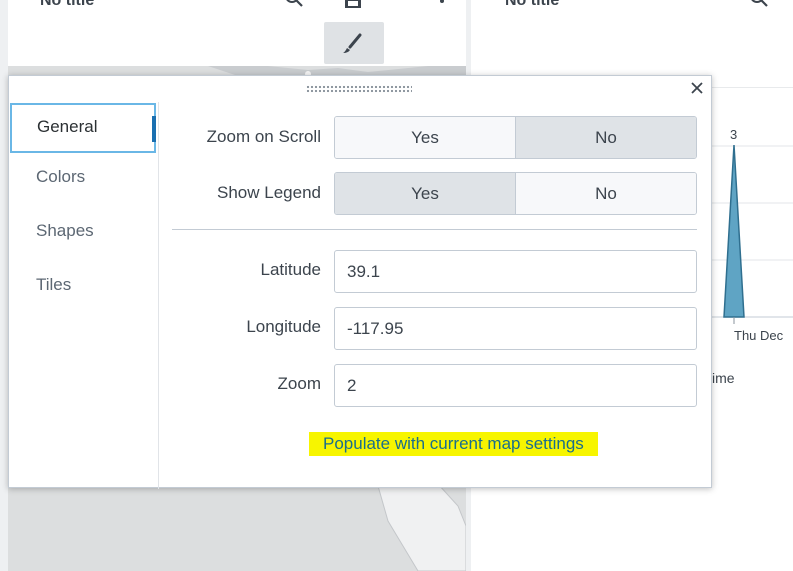 This screenshot has width=793, height=571. Describe the element at coordinates (353, 5) in the screenshot. I see `save-icon` at that location.